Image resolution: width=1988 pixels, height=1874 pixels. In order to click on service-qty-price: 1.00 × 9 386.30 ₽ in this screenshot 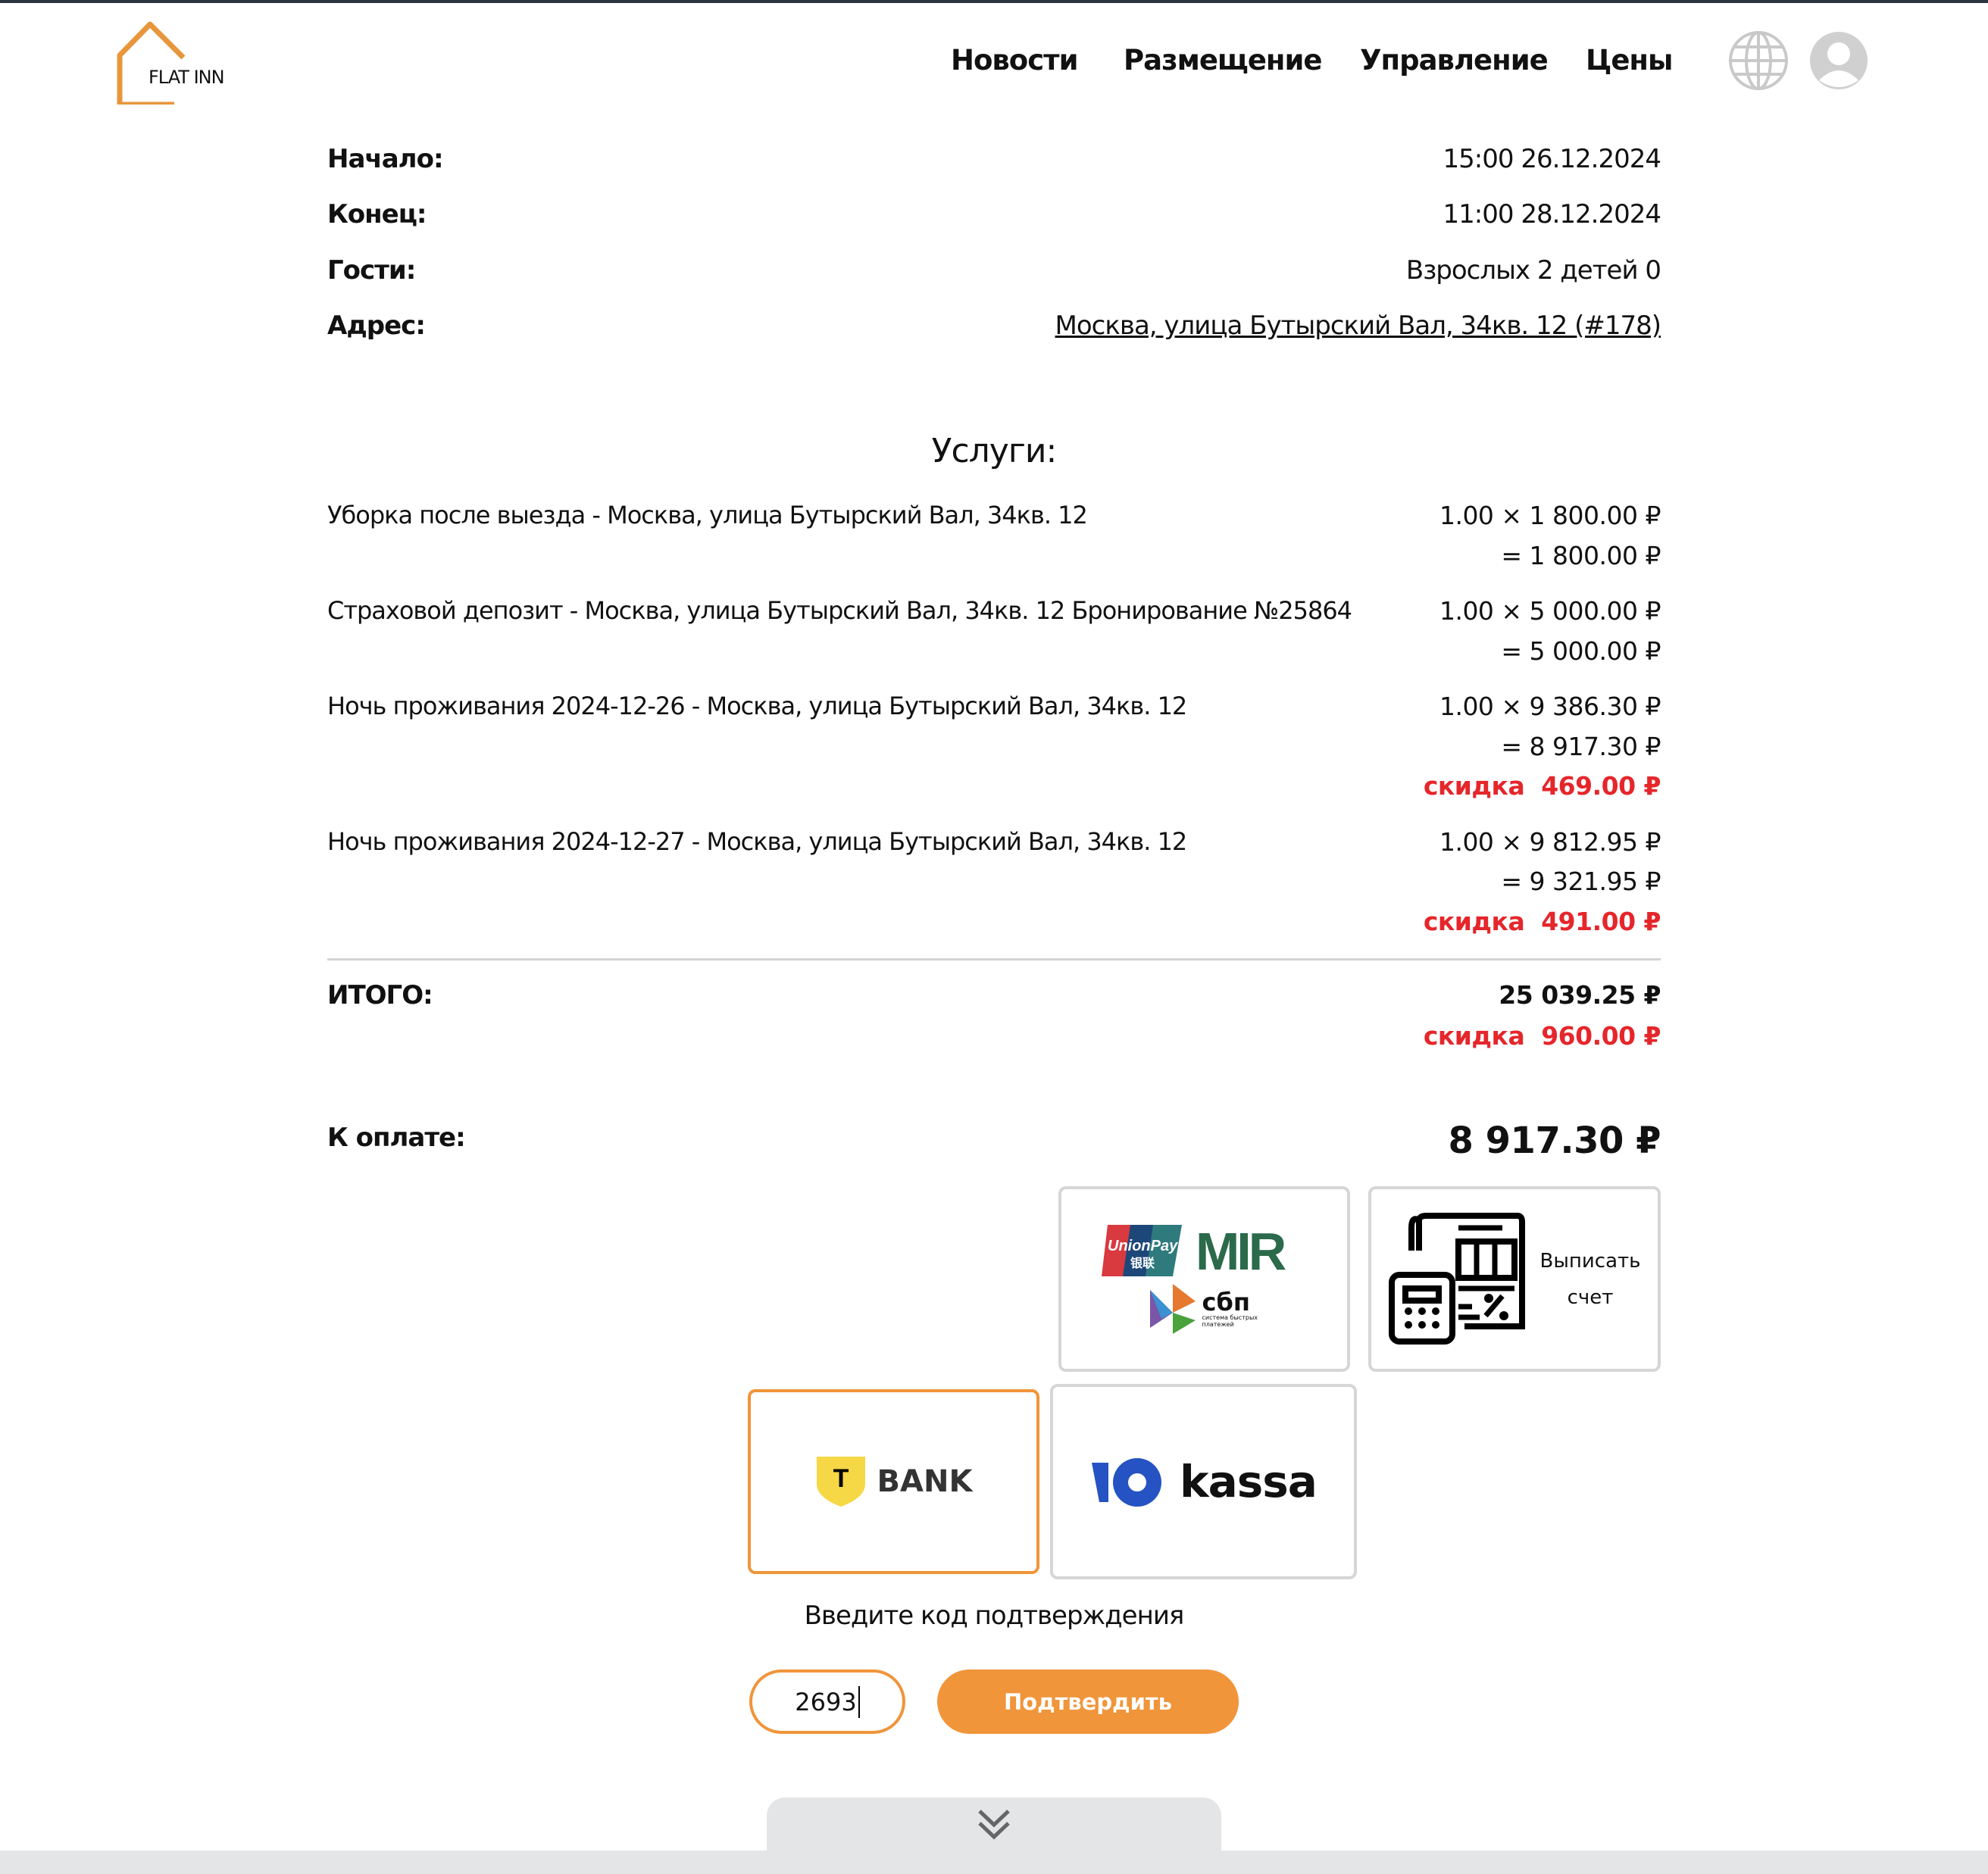, I will do `click(1550, 706)`.